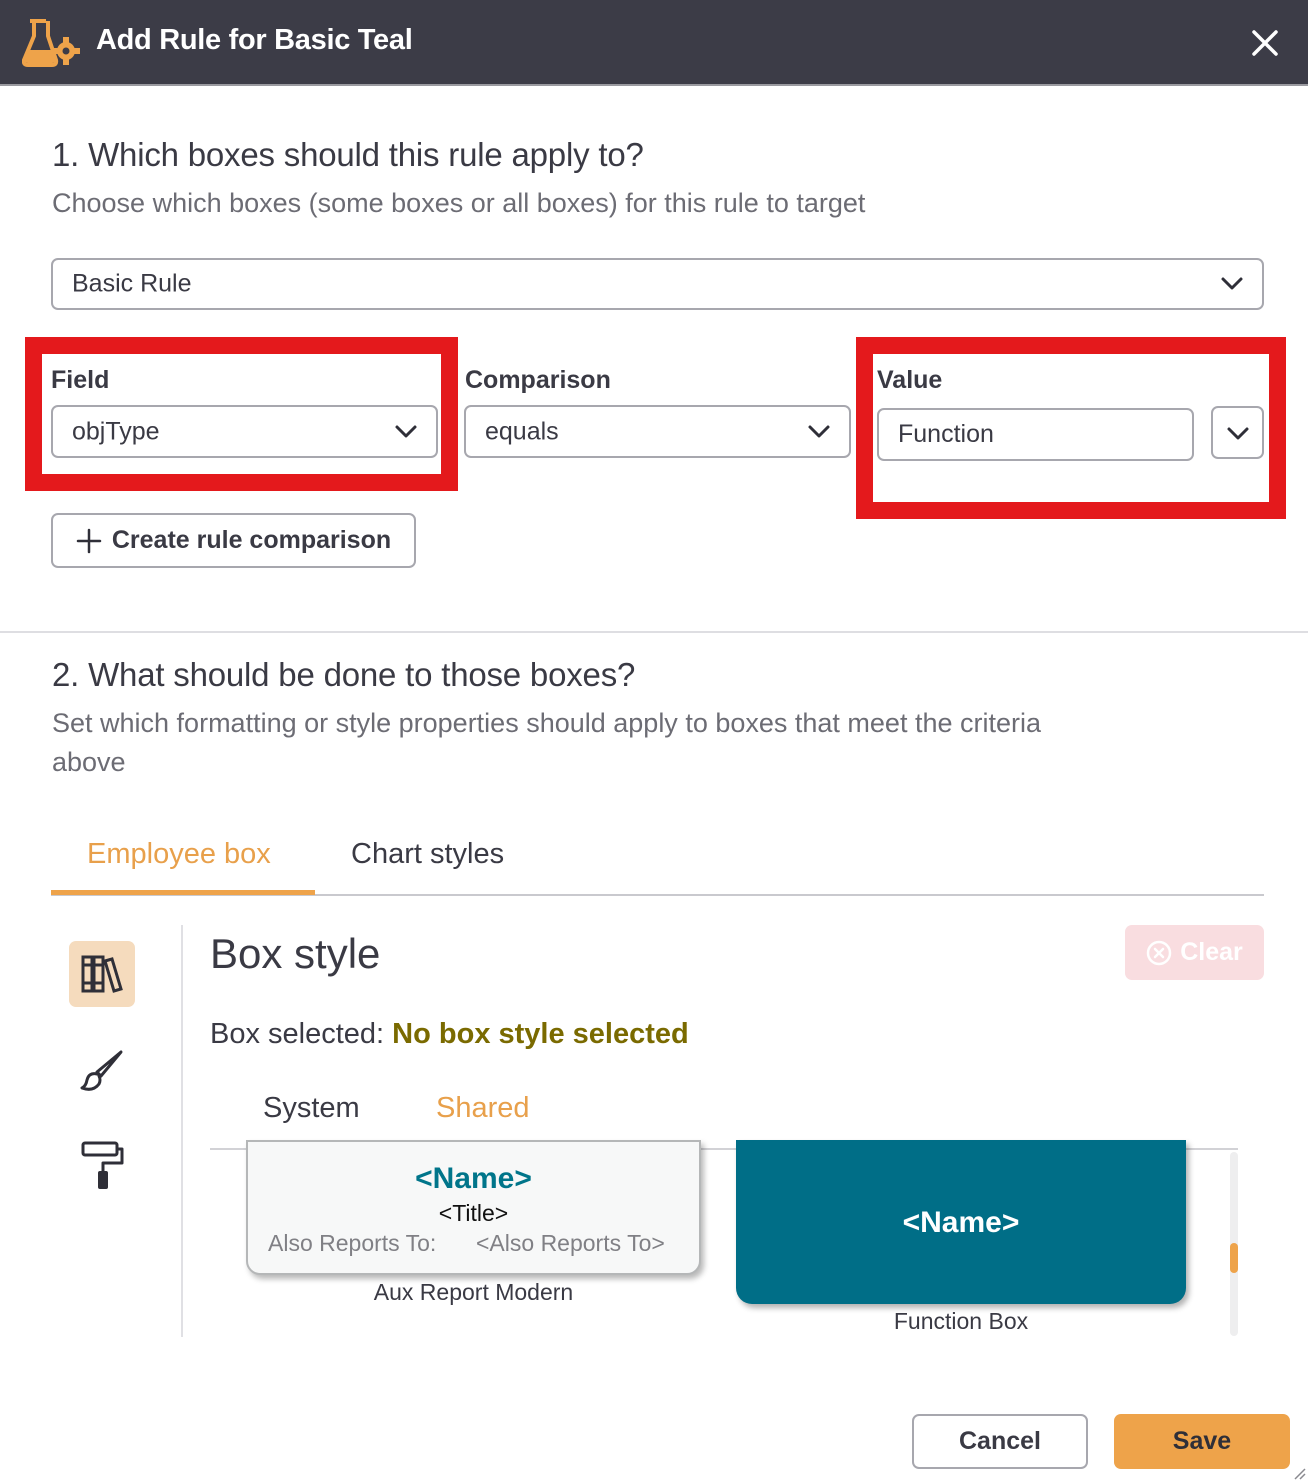 The image size is (1308, 1484). I want to click on section2-title: 2. What should be done to those boxes?, so click(344, 674).